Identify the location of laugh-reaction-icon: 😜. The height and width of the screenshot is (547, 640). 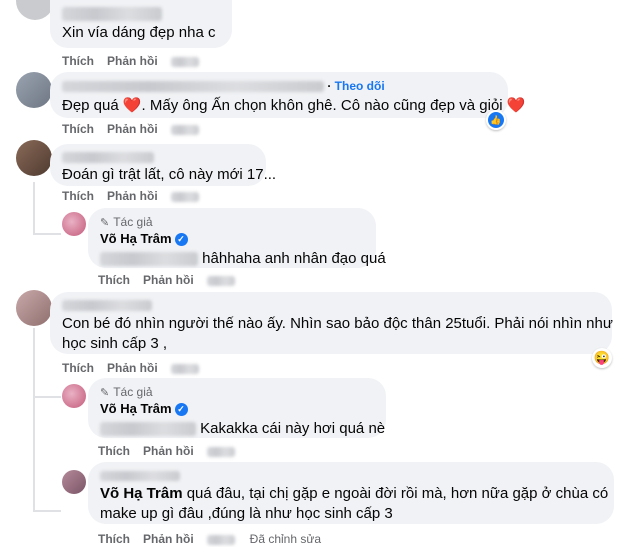
(602, 358).